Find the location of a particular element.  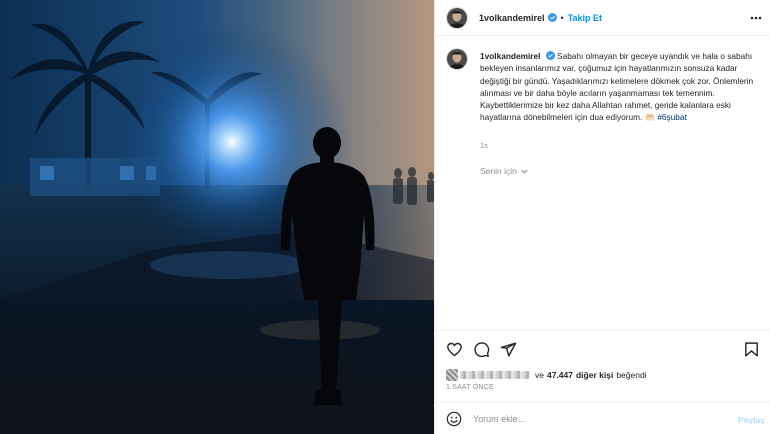

action-icons is located at coordinates (486, 349).